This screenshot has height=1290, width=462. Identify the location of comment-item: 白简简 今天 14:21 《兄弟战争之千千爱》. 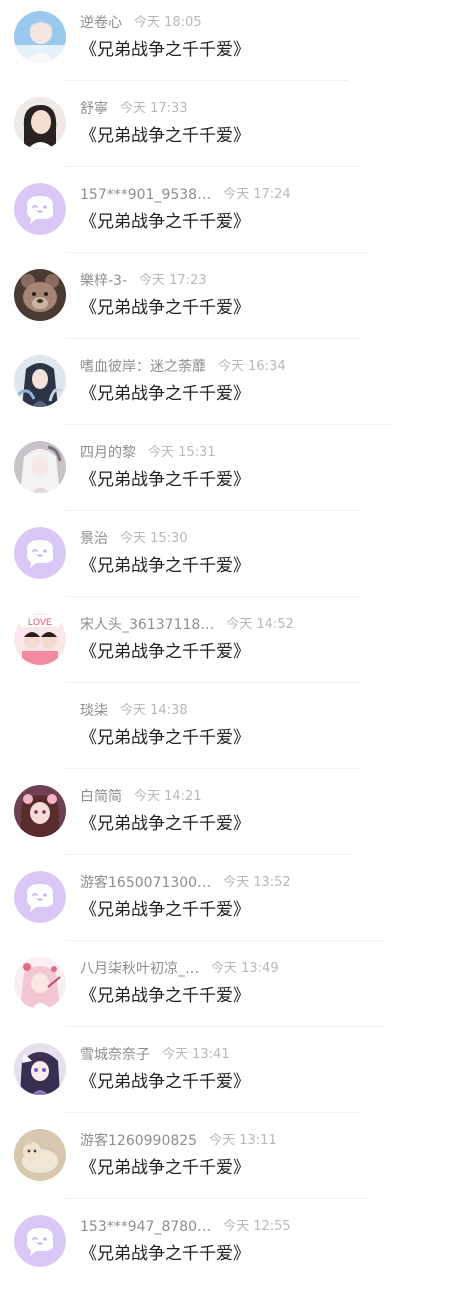
(231, 817).